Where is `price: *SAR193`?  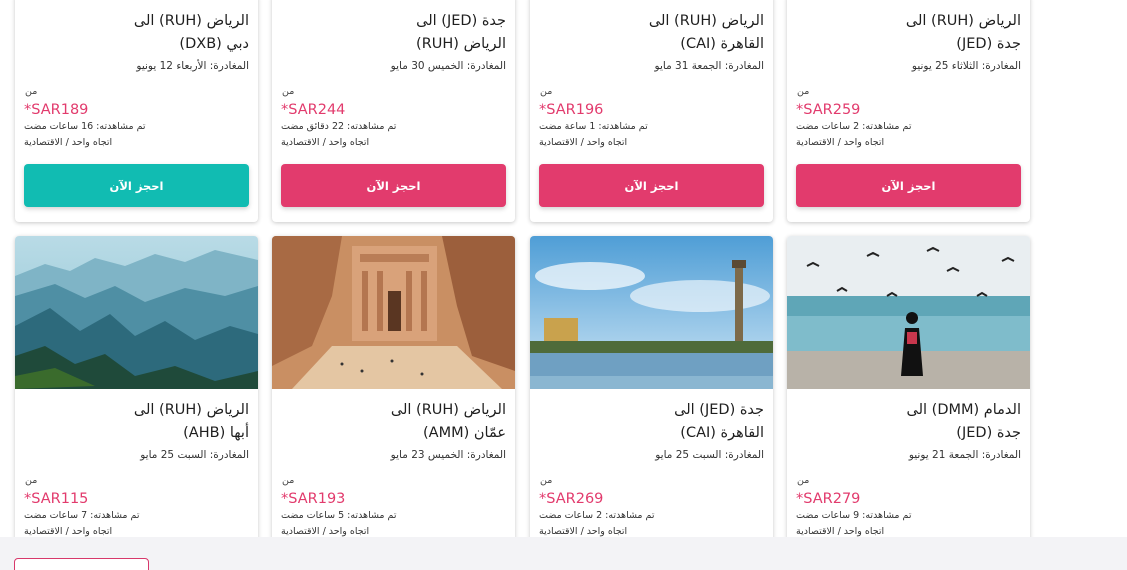
price: *SAR193 is located at coordinates (313, 499).